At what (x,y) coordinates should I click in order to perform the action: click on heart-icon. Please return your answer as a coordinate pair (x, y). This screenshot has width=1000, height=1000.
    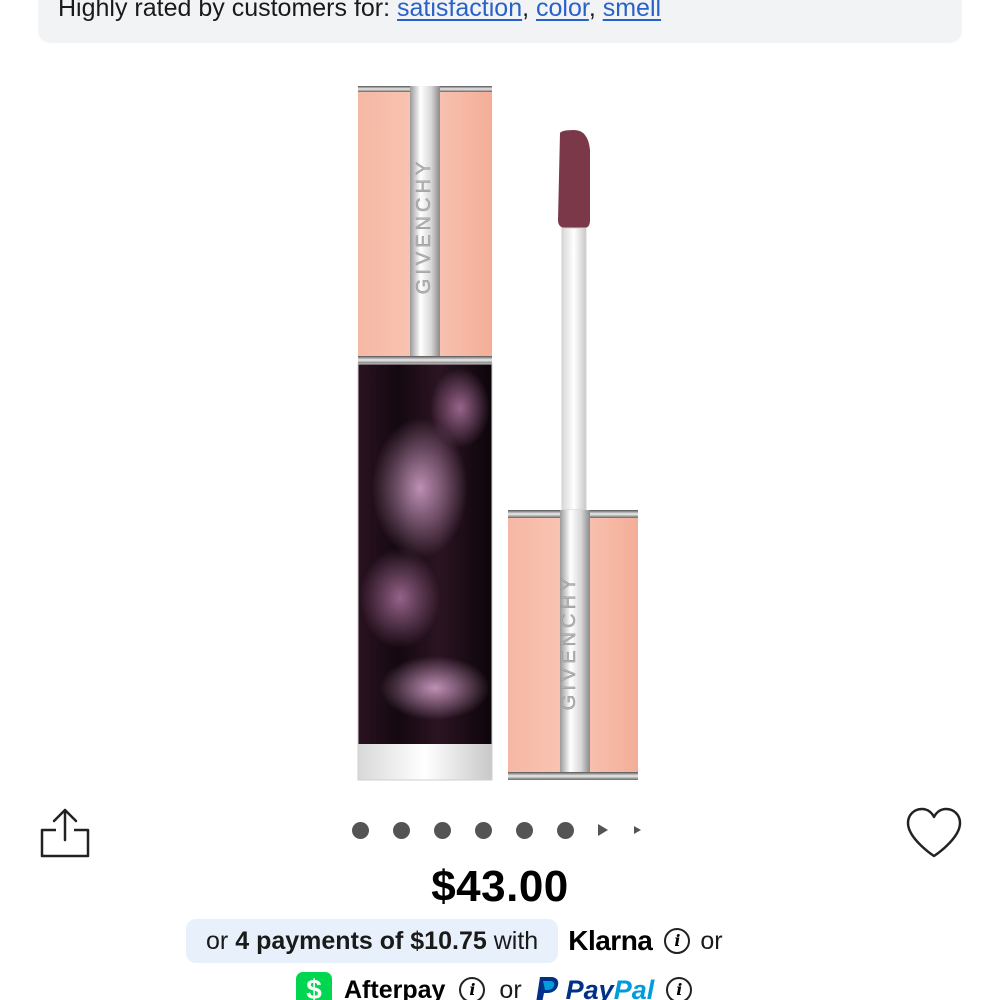
    Looking at the image, I should click on (934, 833).